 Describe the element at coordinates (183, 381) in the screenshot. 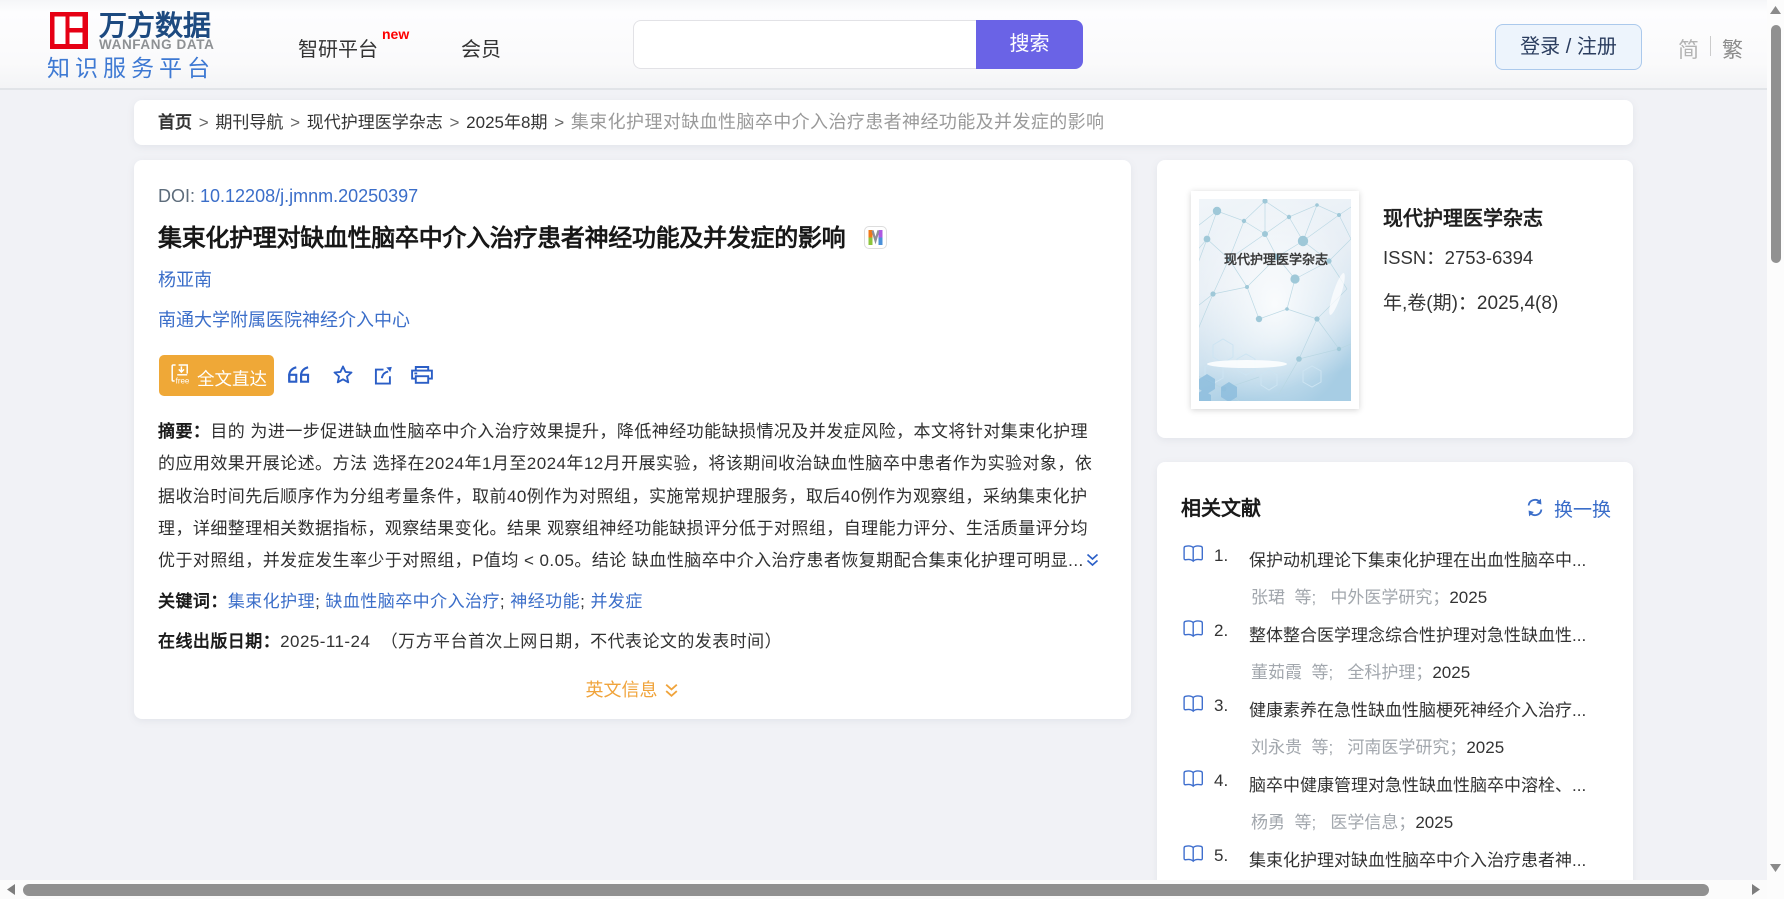

I see `svg-text: free` at that location.